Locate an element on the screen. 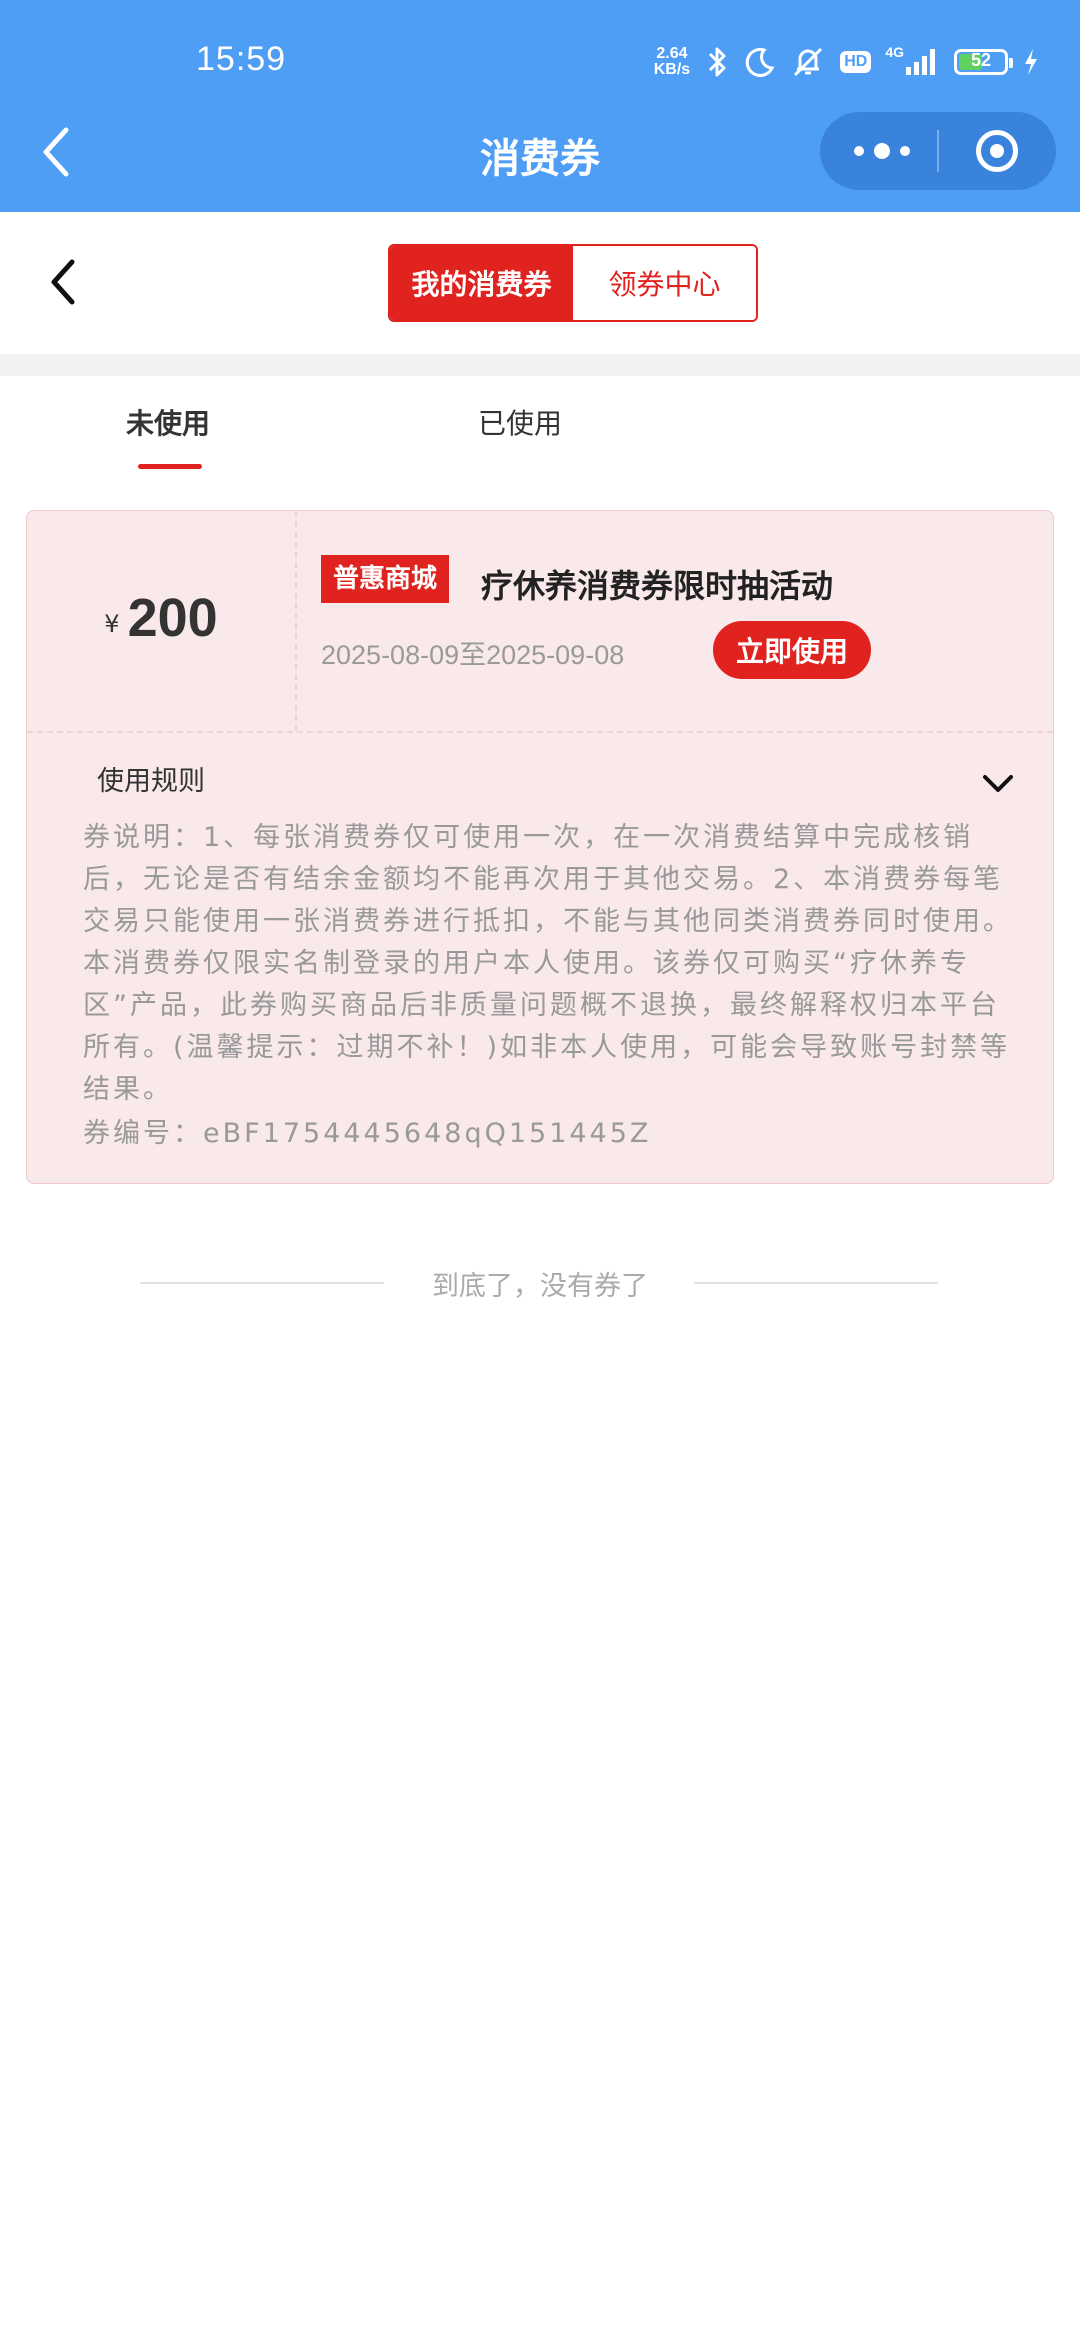 The width and height of the screenshot is (1080, 2340). end-divider-right is located at coordinates (816, 1283).